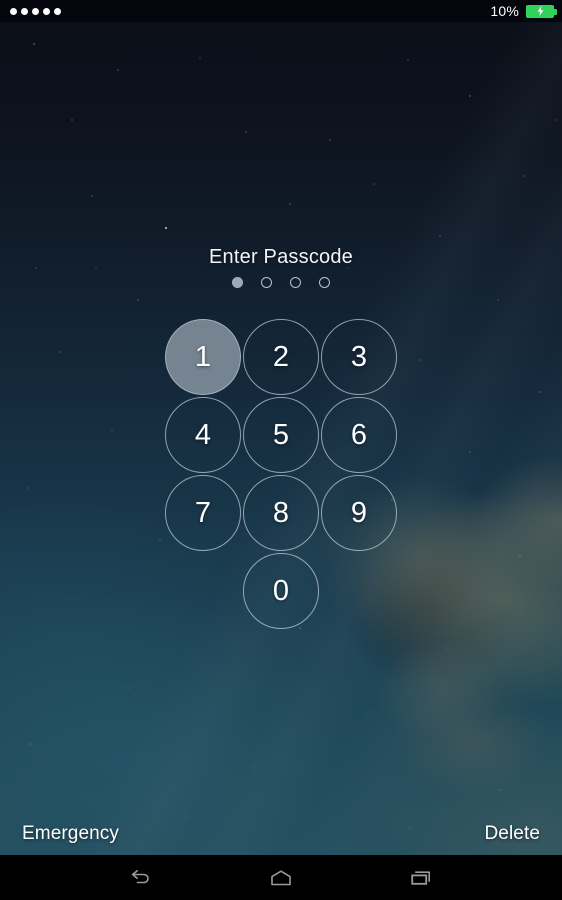 This screenshot has height=900, width=562. Describe the element at coordinates (523, 11) in the screenshot. I see `status-bar-right: 10%` at that location.